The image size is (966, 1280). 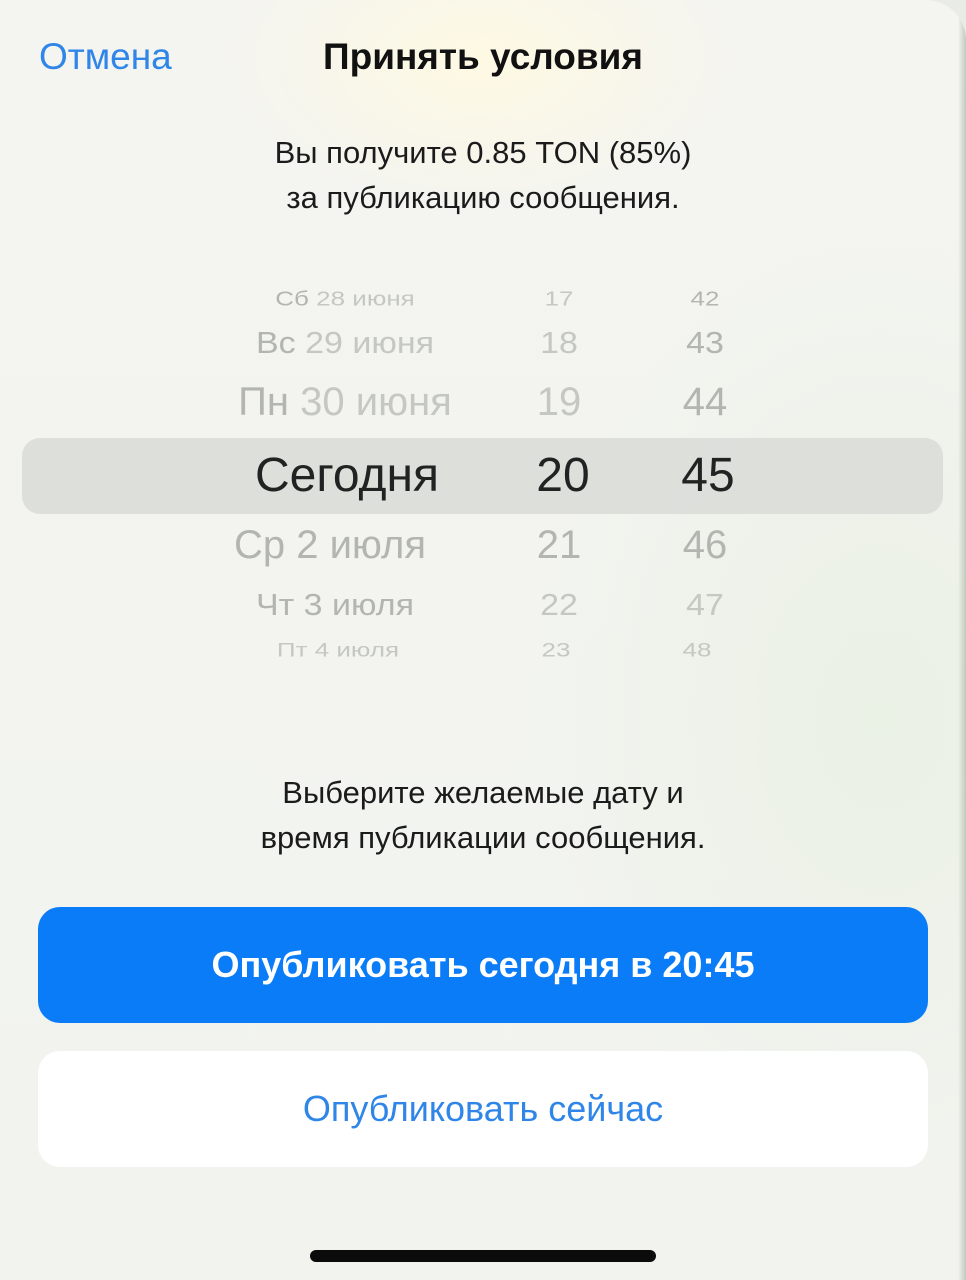 I want to click on picker-date-selected: Сегодня, so click(x=347, y=475).